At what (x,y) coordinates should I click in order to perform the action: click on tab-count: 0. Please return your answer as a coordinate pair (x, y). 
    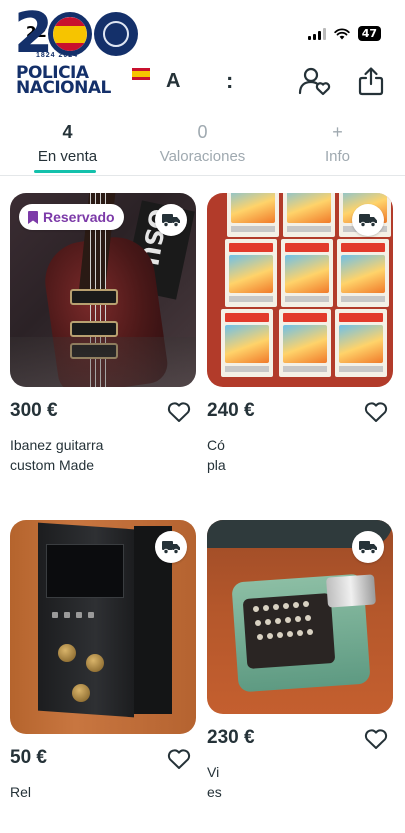
    Looking at the image, I should click on (202, 132).